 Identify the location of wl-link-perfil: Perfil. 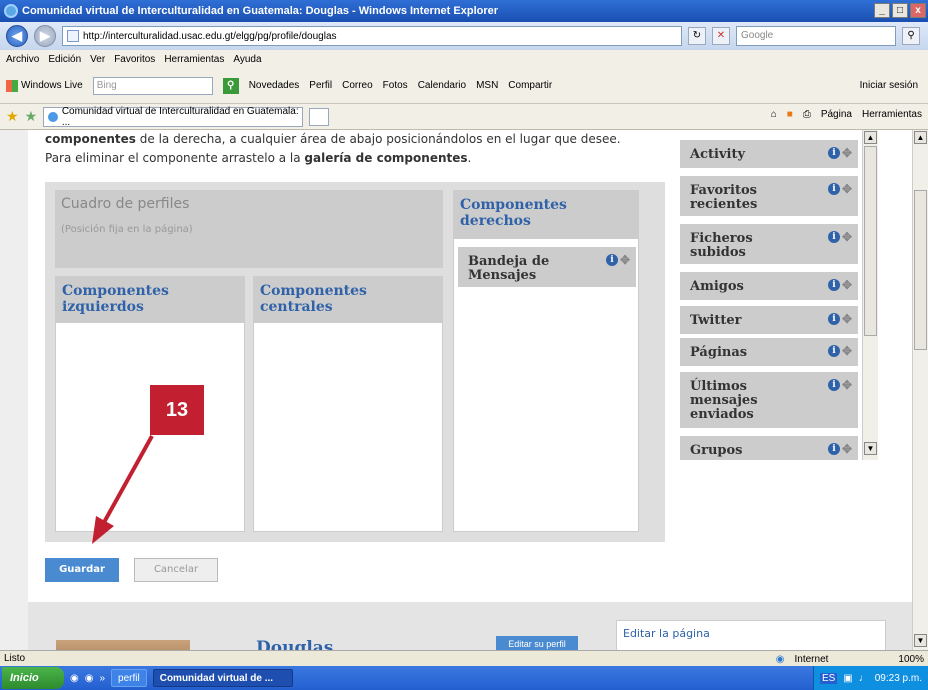
(320, 85).